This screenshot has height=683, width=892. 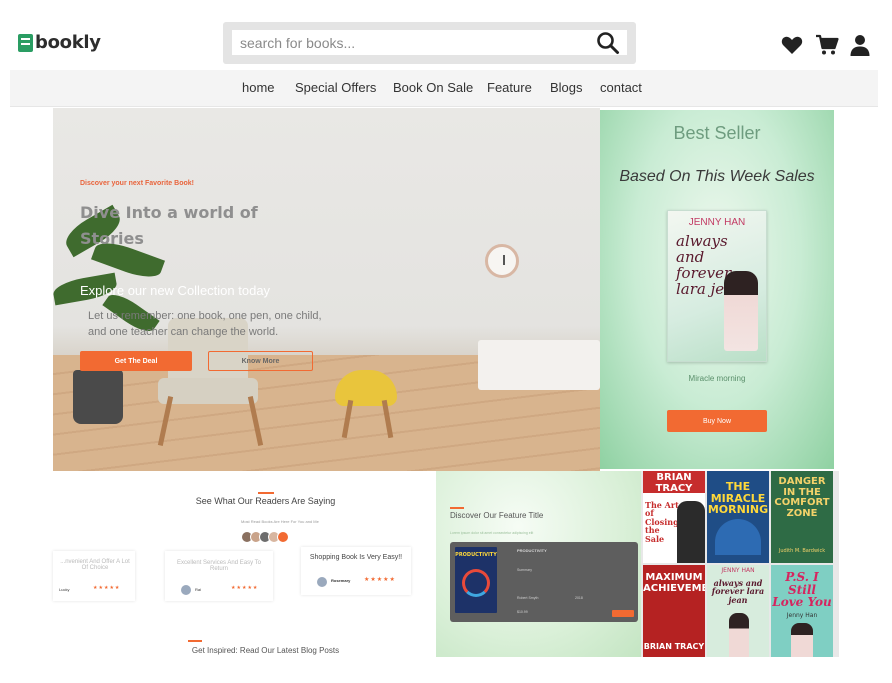 I want to click on feature-card-button, so click(x=623, y=613).